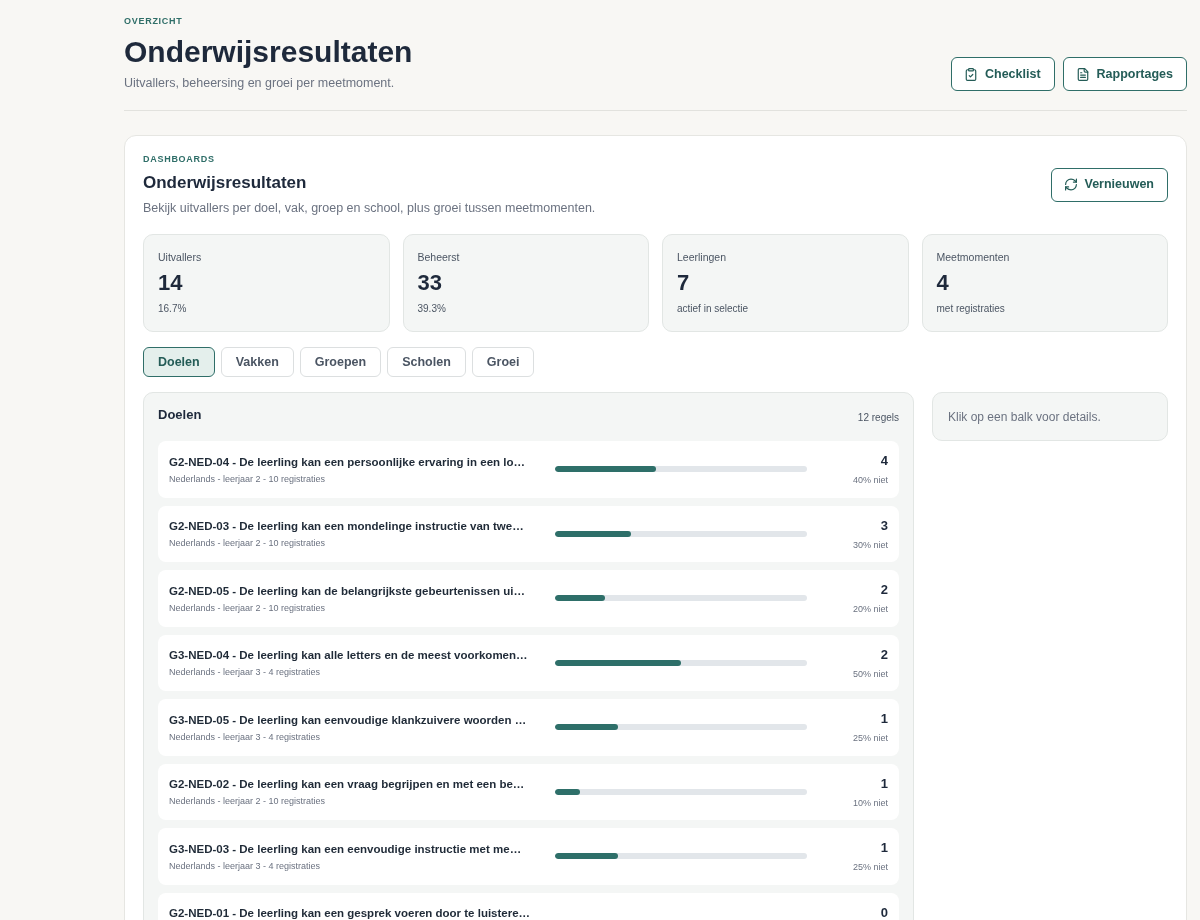 The width and height of the screenshot is (1200, 920). Describe the element at coordinates (268, 52) in the screenshot. I see `page-title: Onderwijsresultaten` at that location.